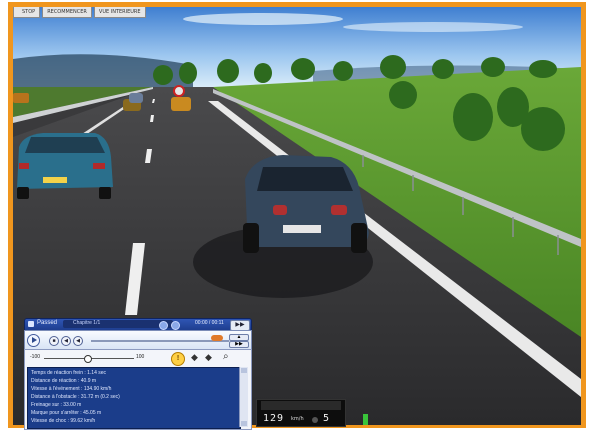 This screenshot has height=432, width=592. What do you see at coordinates (71, 389) in the screenshot?
I see `info-line: Vitesse à l'événement : 134.90 km/h` at bounding box center [71, 389].